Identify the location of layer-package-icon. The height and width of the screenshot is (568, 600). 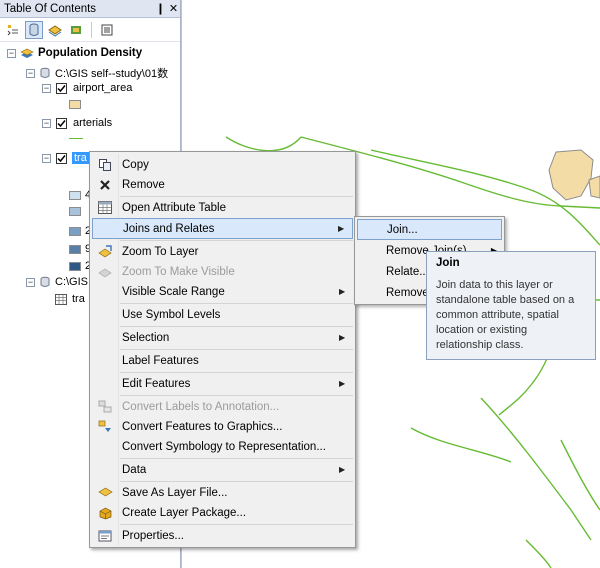
(105, 513).